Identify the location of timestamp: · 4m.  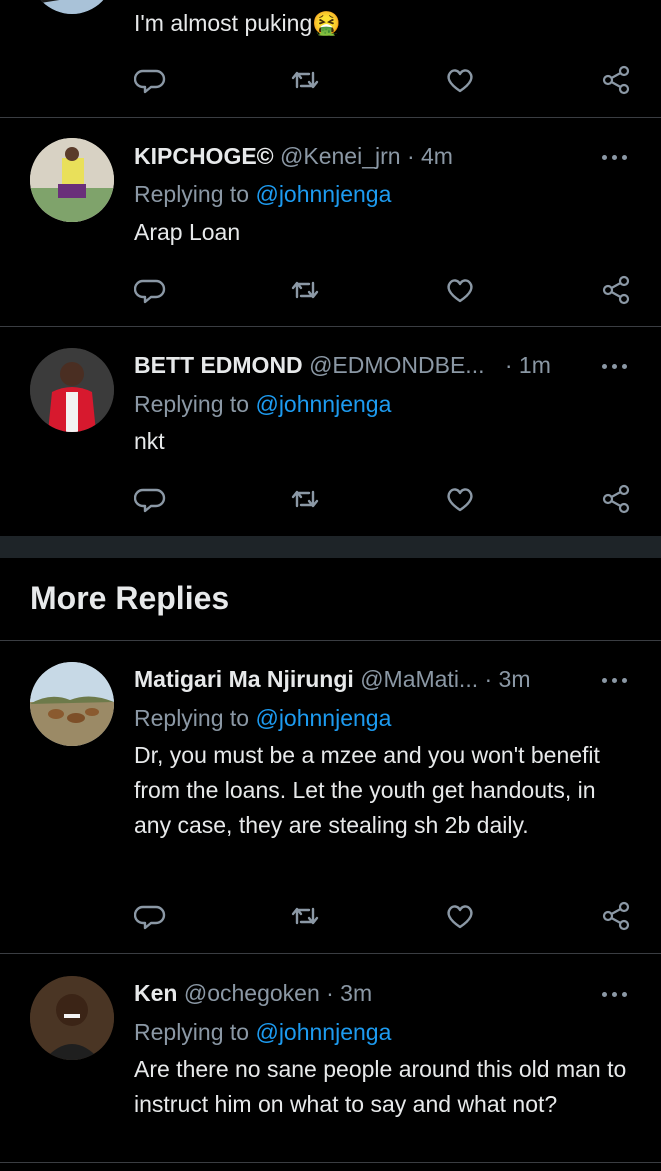
(430, 156).